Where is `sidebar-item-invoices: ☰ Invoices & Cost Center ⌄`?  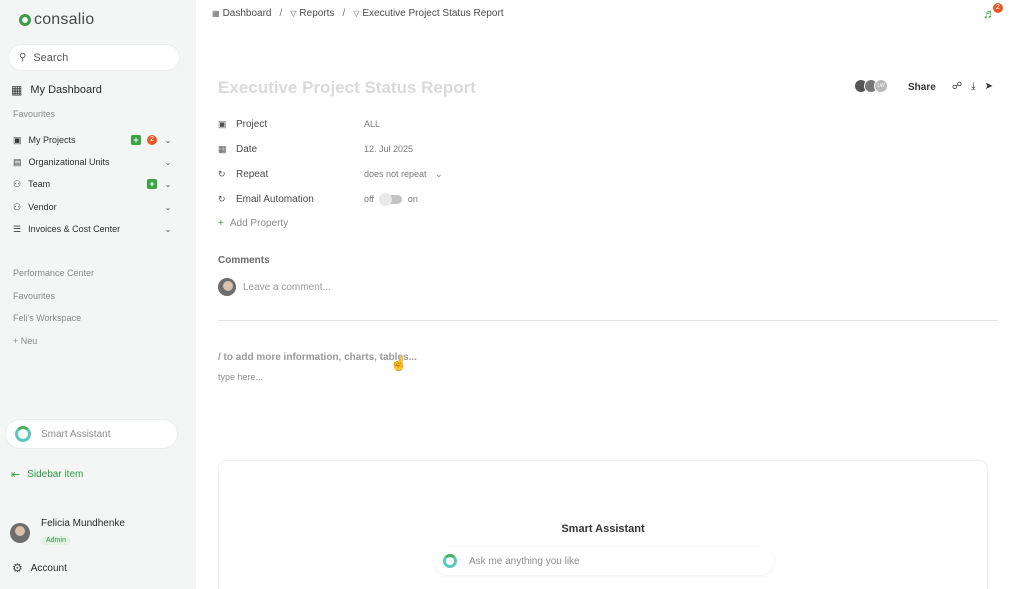 sidebar-item-invoices: ☰ Invoices & Cost Center ⌄ is located at coordinates (93, 229).